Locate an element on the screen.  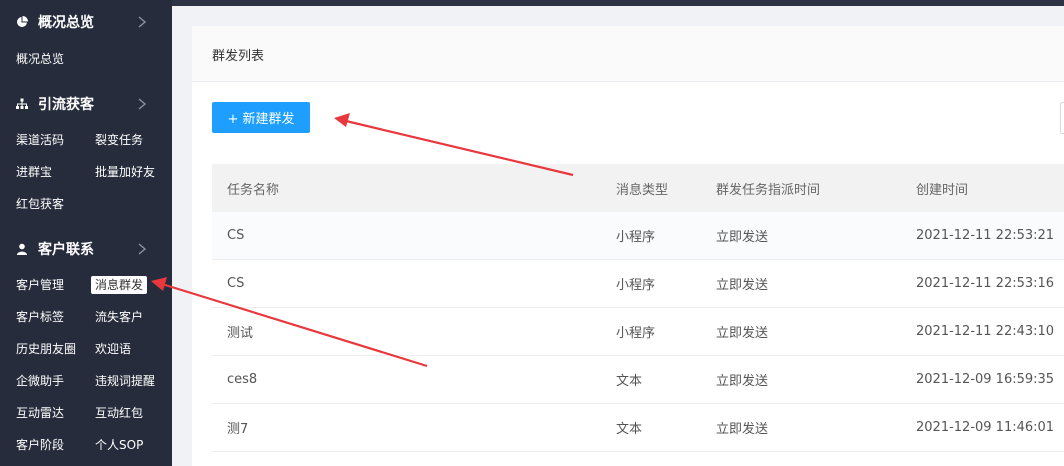
sidebar-item-moments-history: 历史朋友圈 is located at coordinates (46, 349).